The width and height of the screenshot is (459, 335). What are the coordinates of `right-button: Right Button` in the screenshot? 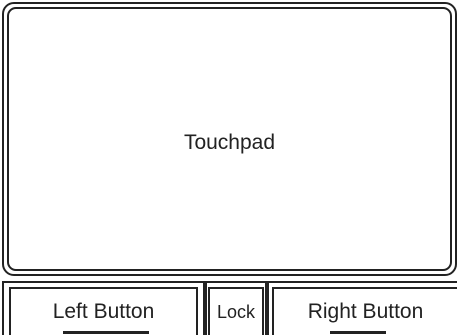 It's located at (364, 311).